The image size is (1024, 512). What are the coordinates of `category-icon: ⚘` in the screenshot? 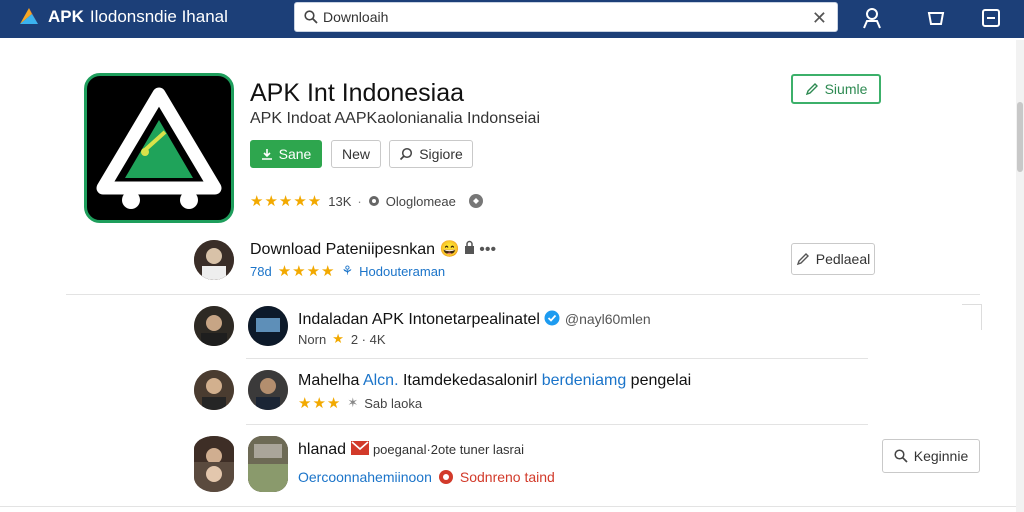 It's located at (347, 270).